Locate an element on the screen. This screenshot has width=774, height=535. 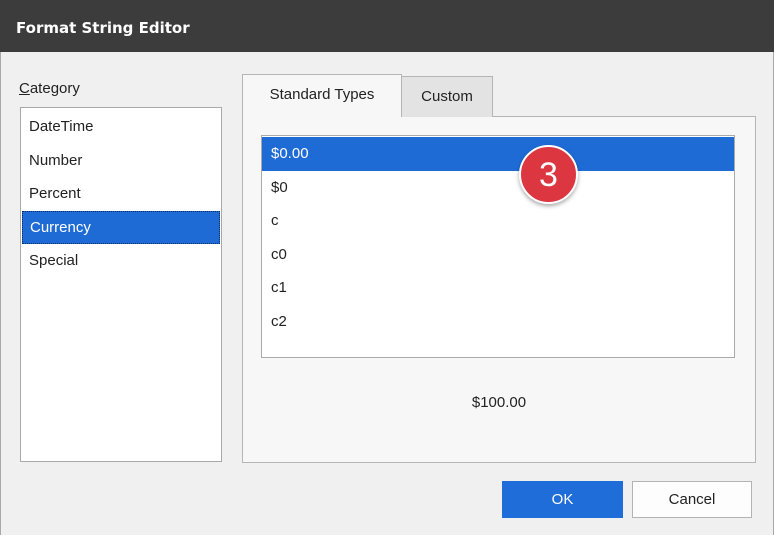
type-item-dollar-0: $0 is located at coordinates (498, 188).